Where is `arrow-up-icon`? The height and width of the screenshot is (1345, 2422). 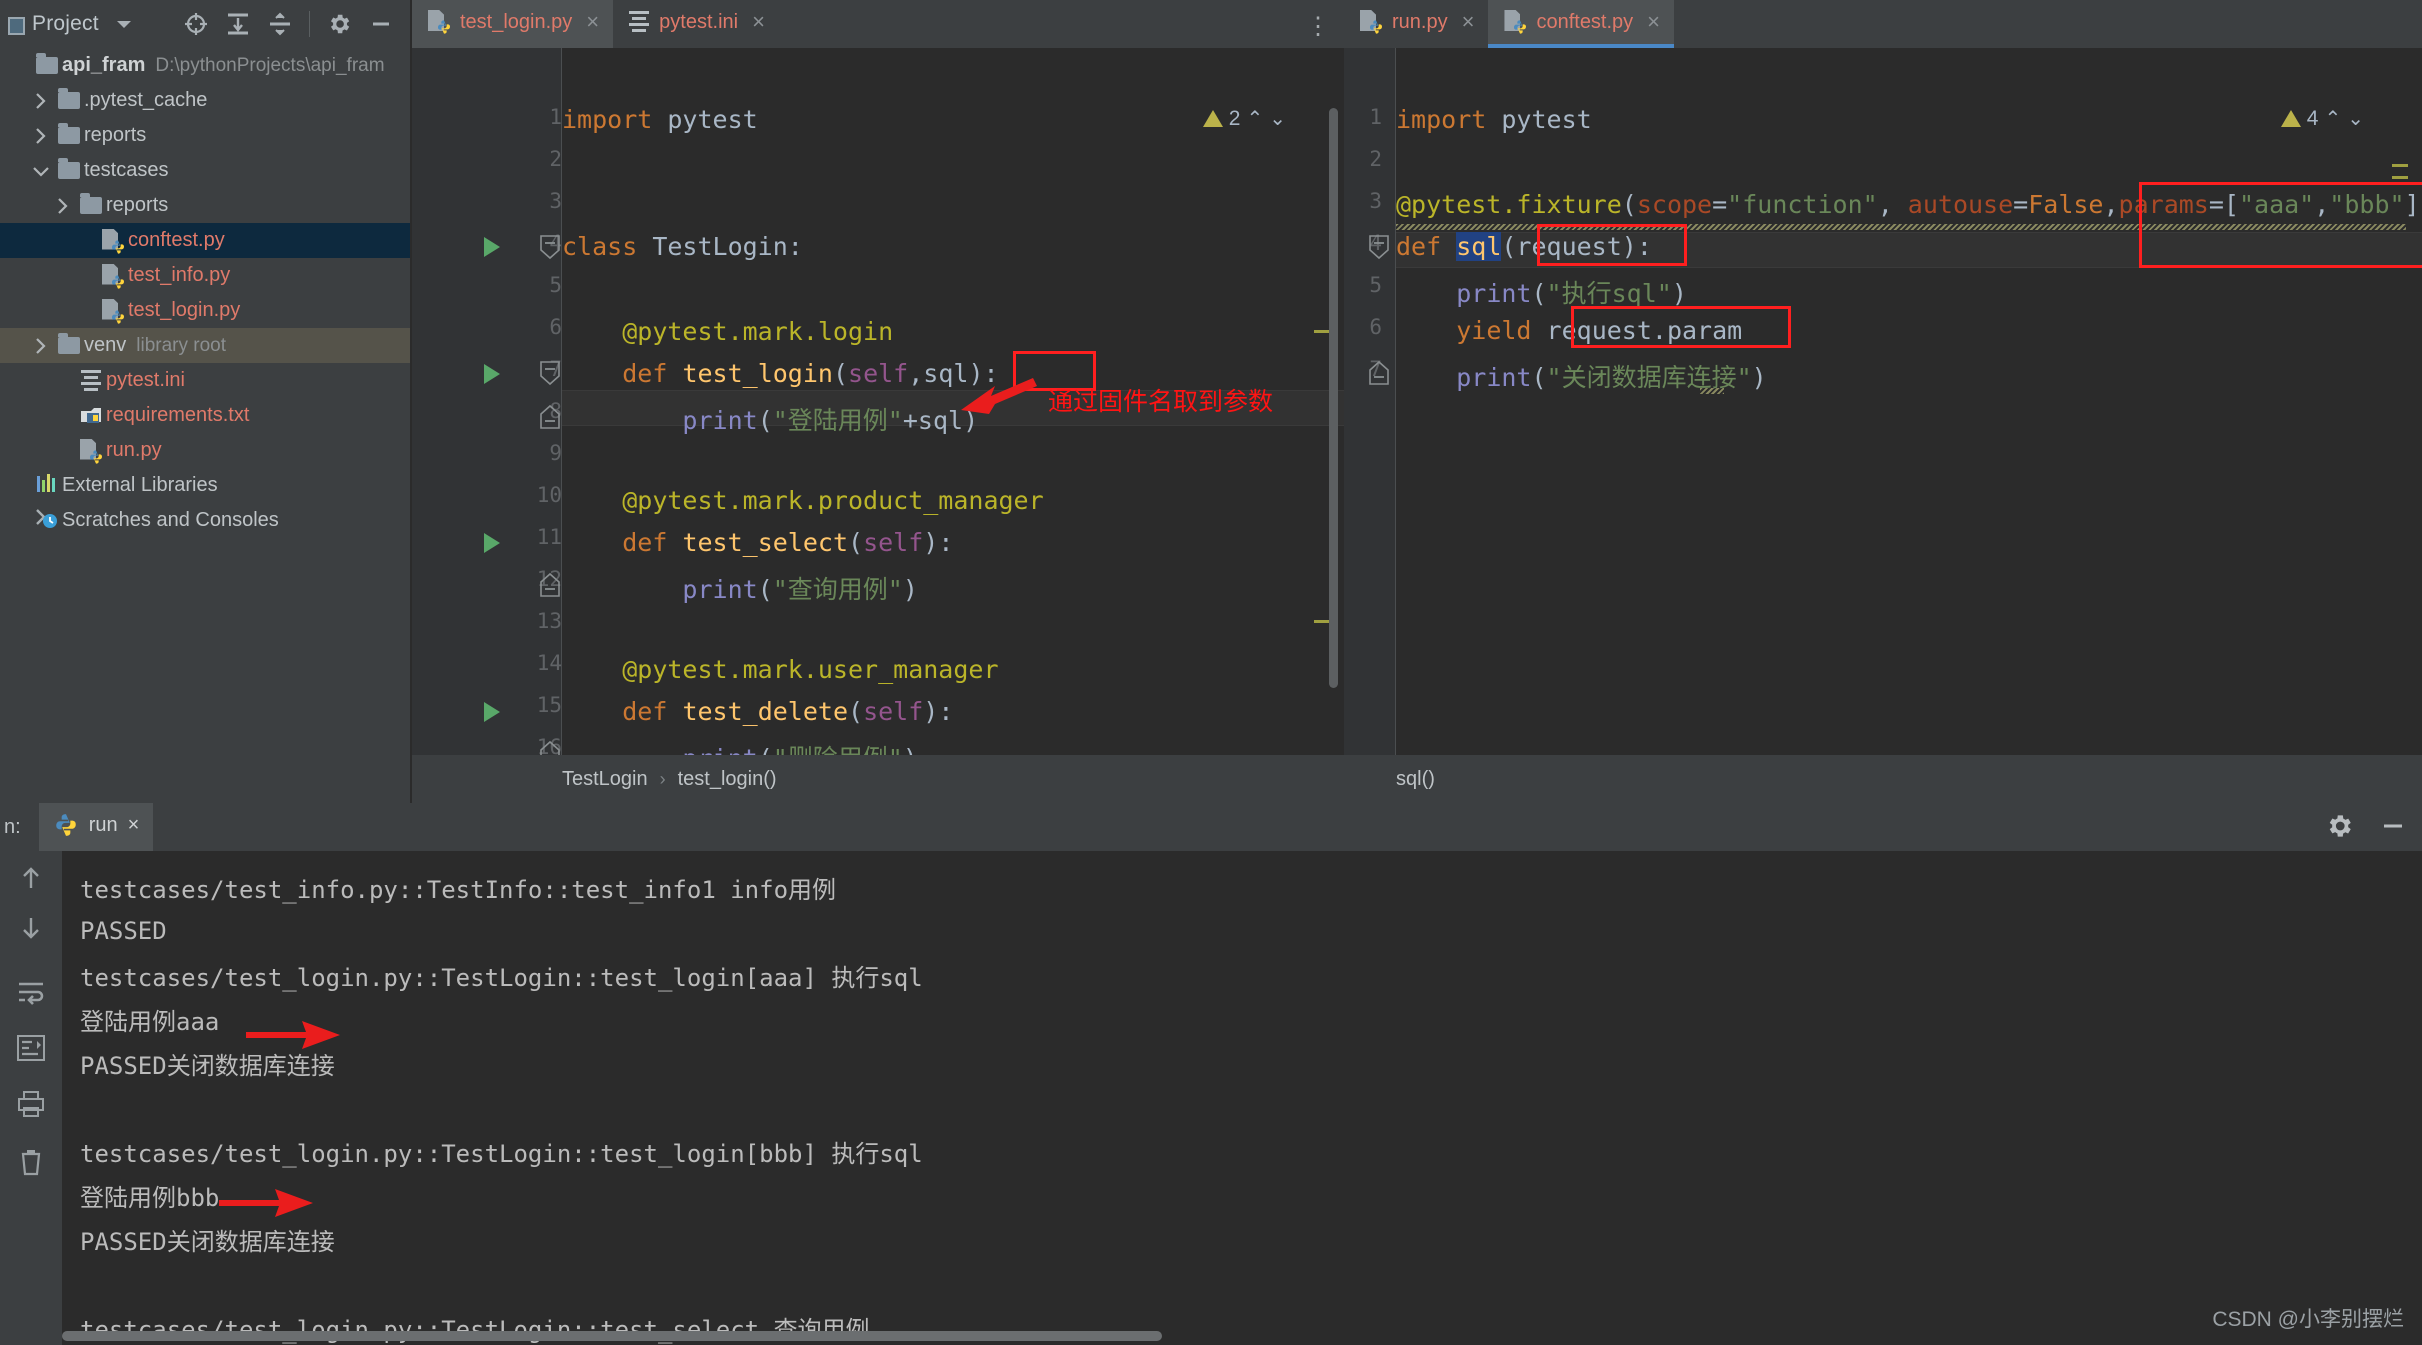 arrow-up-icon is located at coordinates (31, 878).